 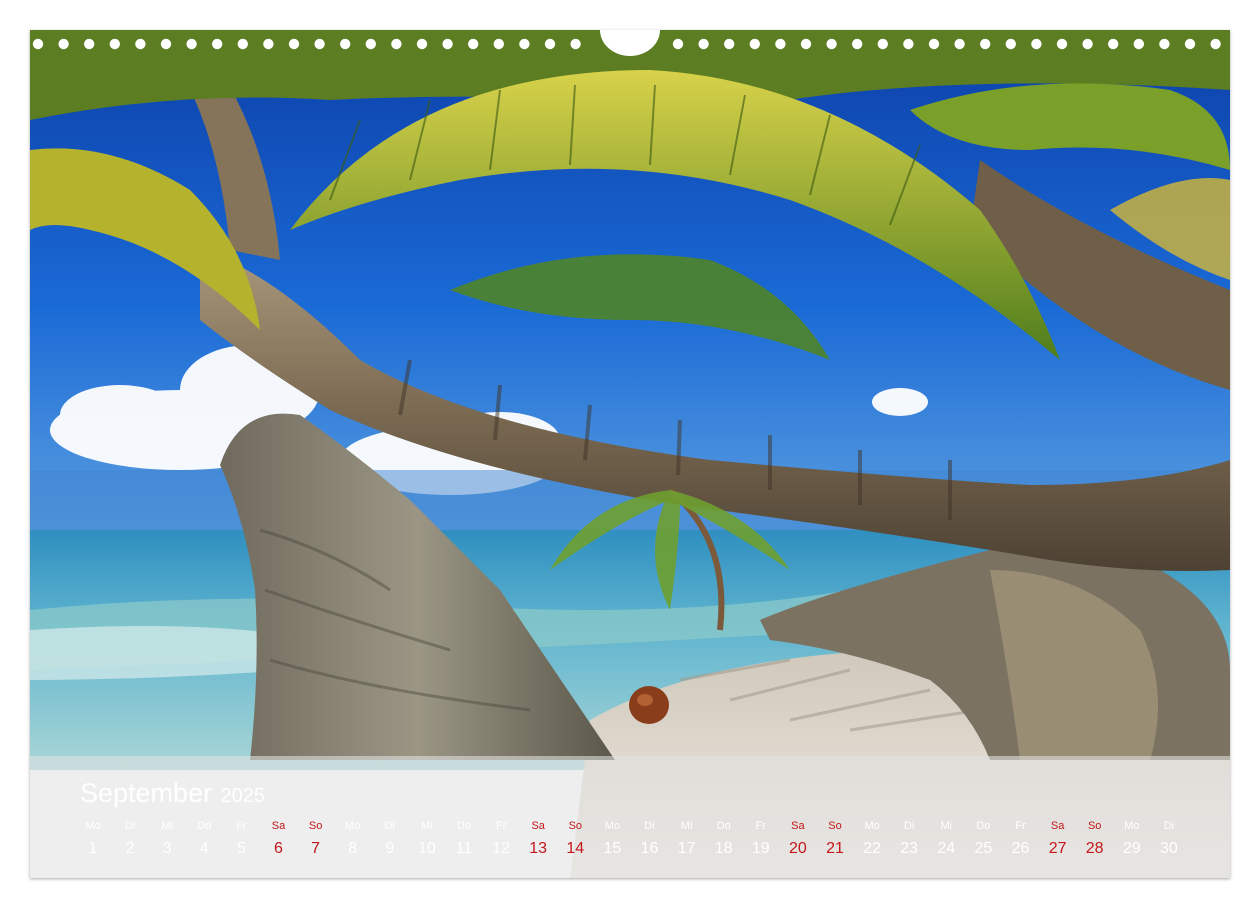 What do you see at coordinates (426, 848) in the screenshot?
I see `day-number: 10` at bounding box center [426, 848].